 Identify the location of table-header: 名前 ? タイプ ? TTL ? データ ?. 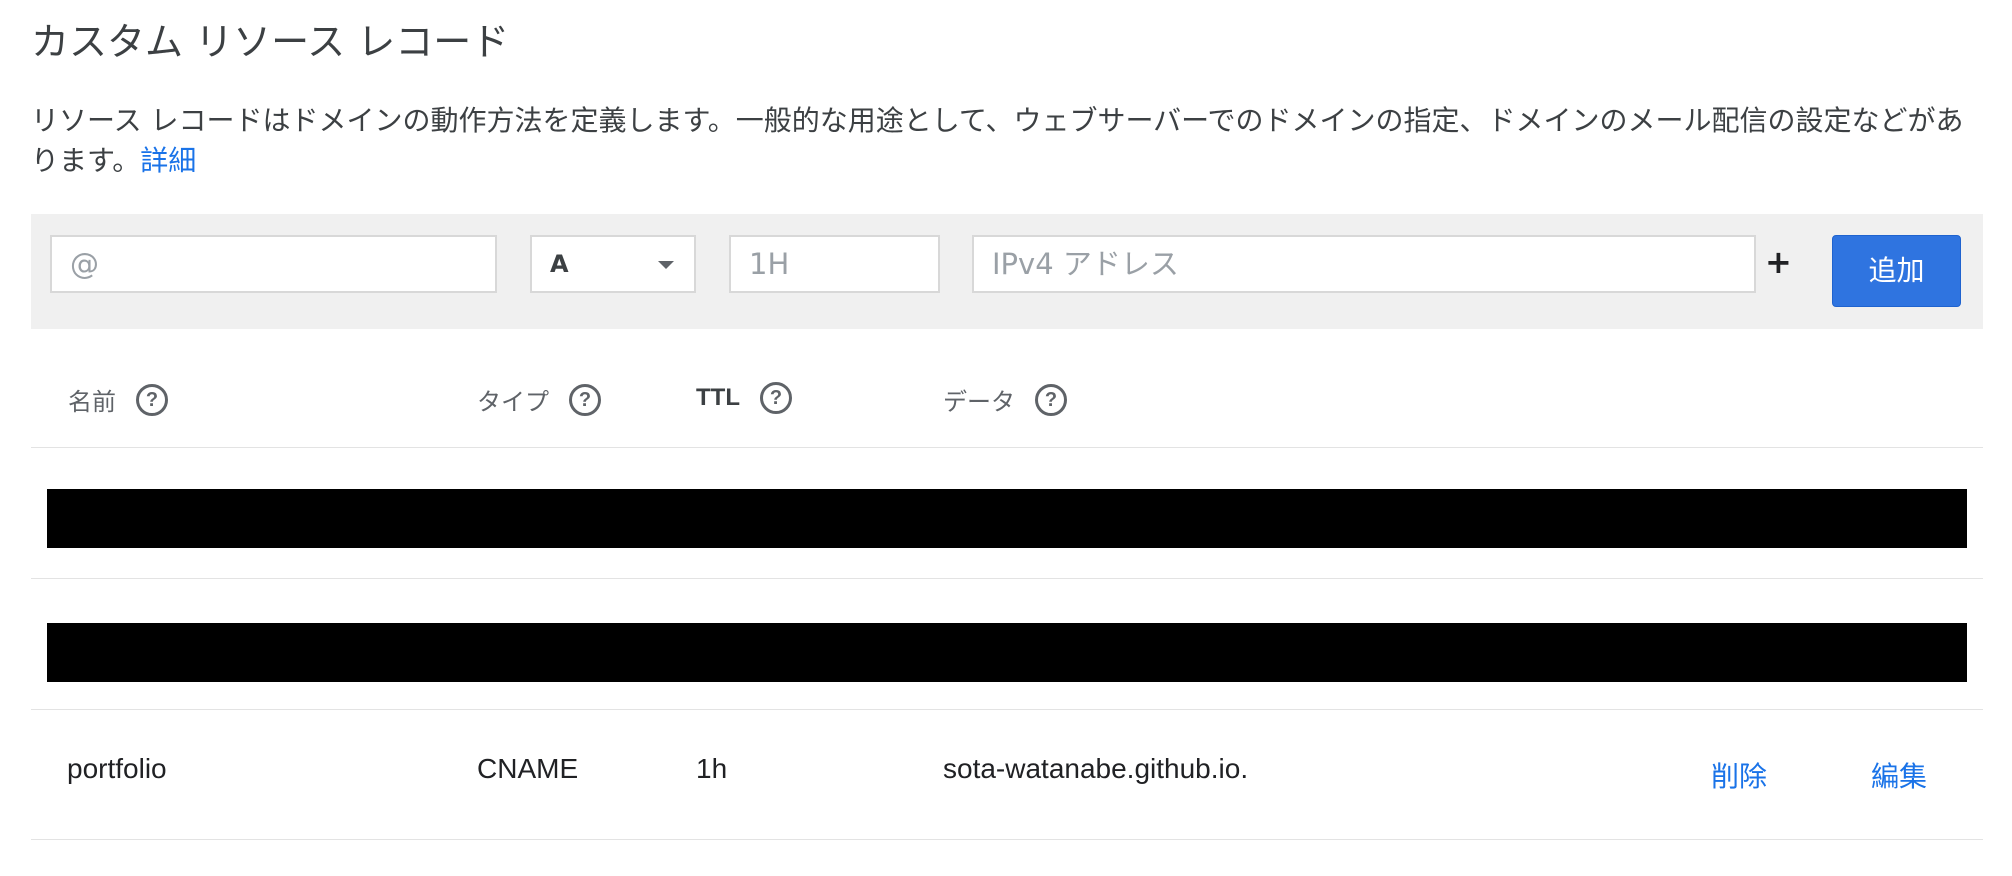
(1007, 408).